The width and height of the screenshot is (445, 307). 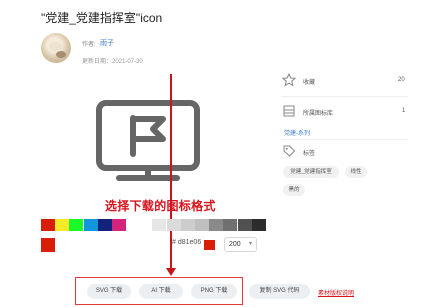 I want to click on hex-prefix: #, so click(x=174, y=242).